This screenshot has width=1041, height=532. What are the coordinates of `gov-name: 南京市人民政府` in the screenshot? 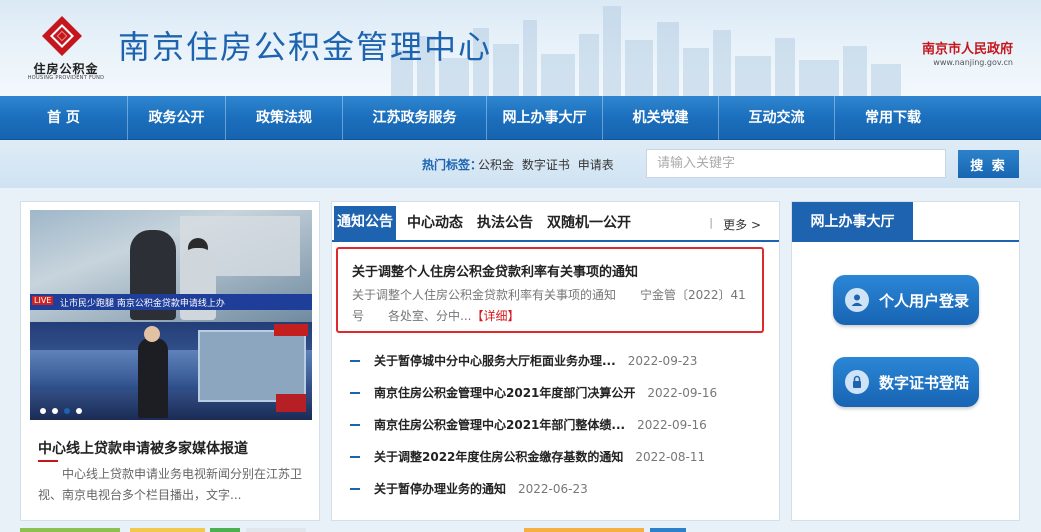 It's located at (967, 49).